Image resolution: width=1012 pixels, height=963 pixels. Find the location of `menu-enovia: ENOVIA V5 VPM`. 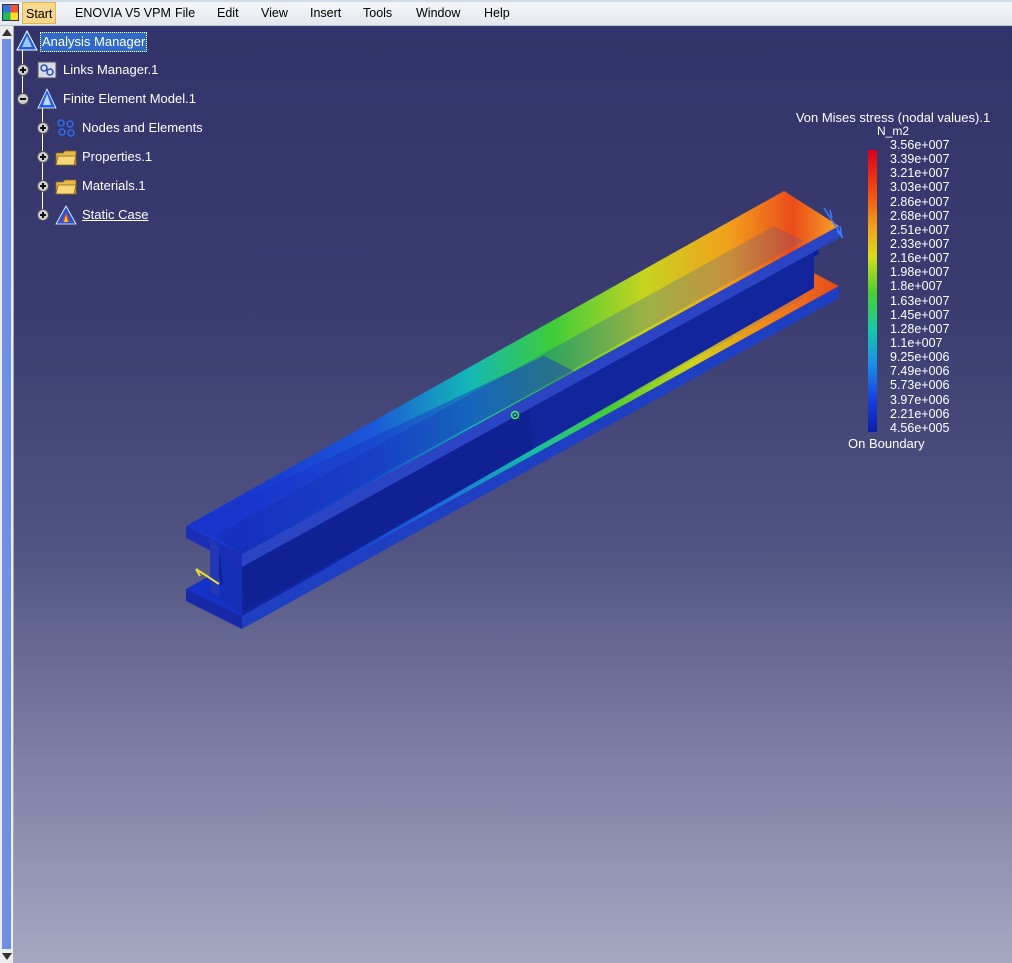

menu-enovia: ENOVIA V5 VPM is located at coordinates (123, 13).